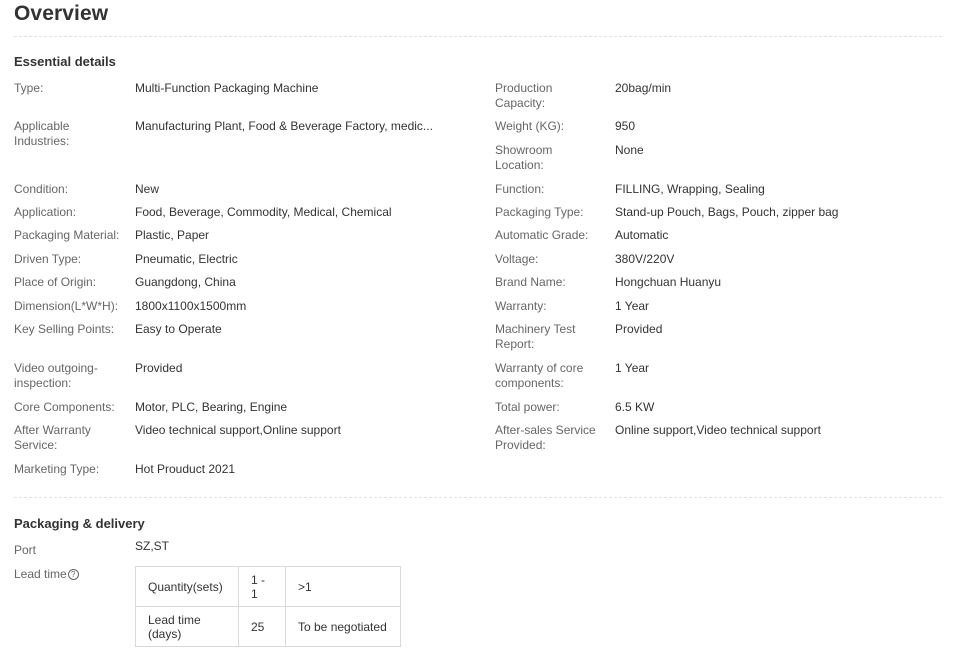  I want to click on detail-label: Applicable Industries:, so click(42, 133).